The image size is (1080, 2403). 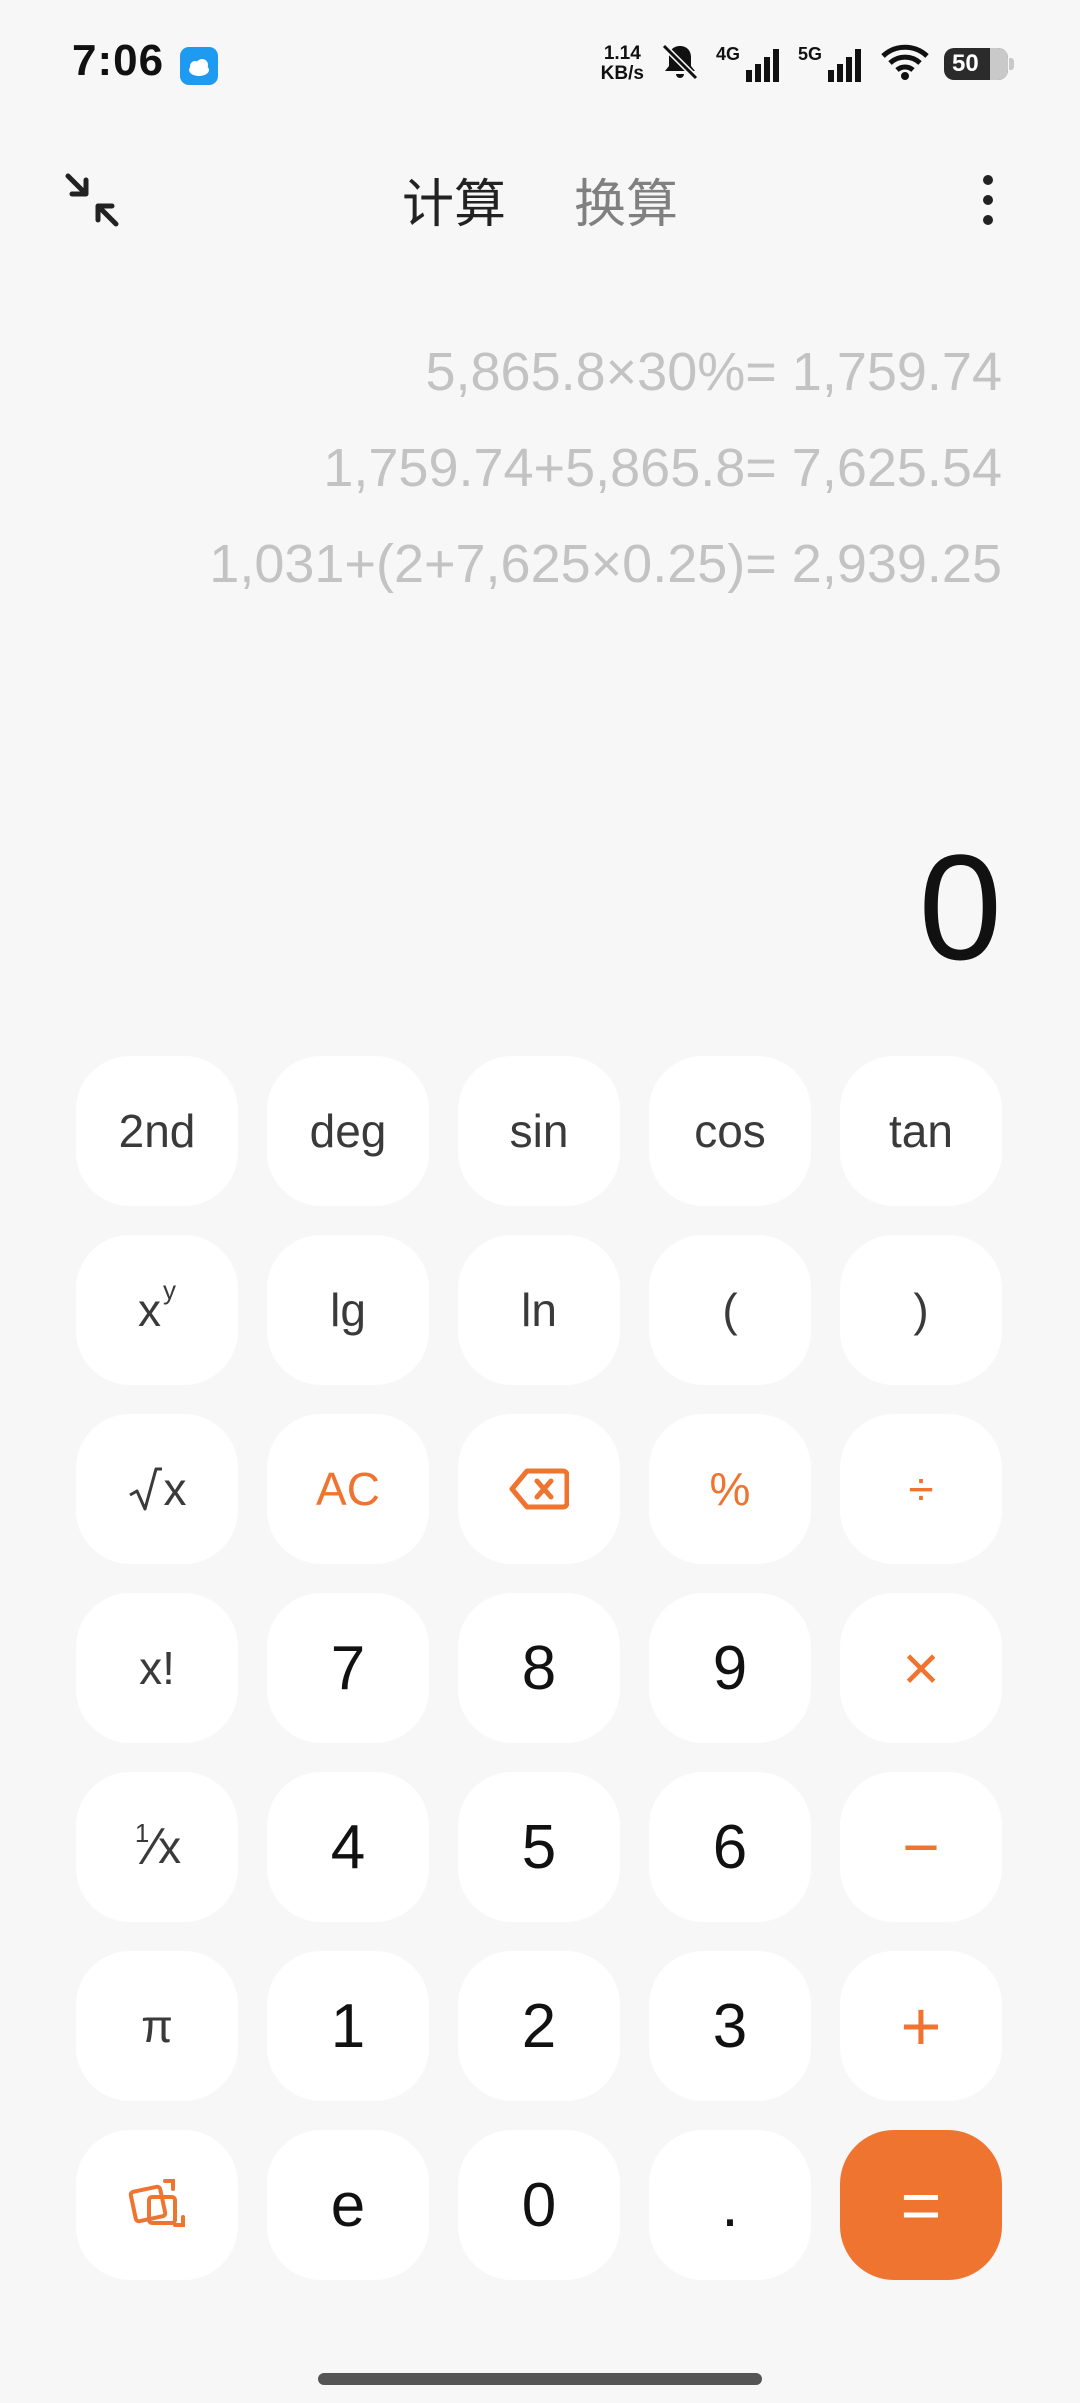 What do you see at coordinates (539, 1131) in the screenshot?
I see `key-sin: sin` at bounding box center [539, 1131].